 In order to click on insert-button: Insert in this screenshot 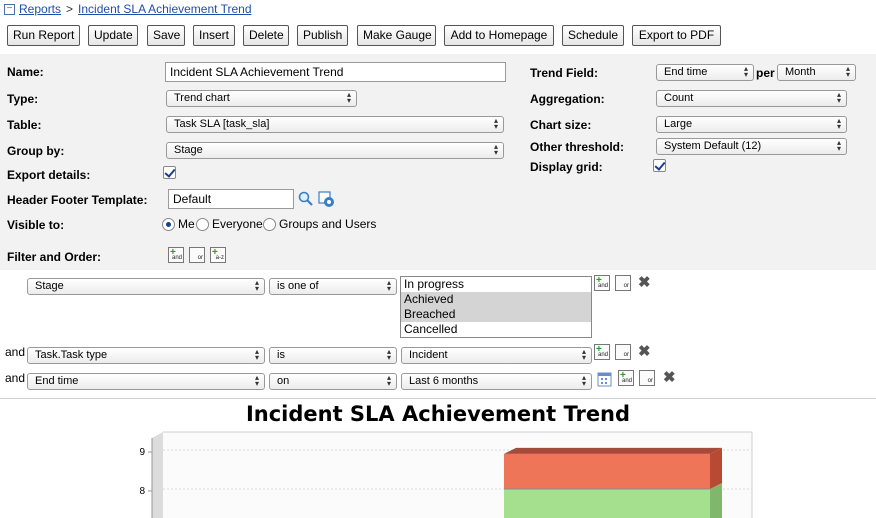, I will do `click(214, 35)`.